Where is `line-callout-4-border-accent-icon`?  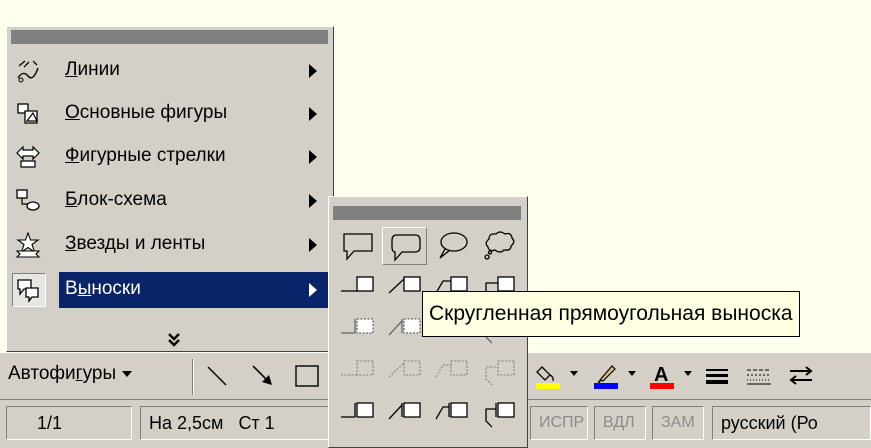
line-callout-4-border-accent-icon is located at coordinates (498, 414).